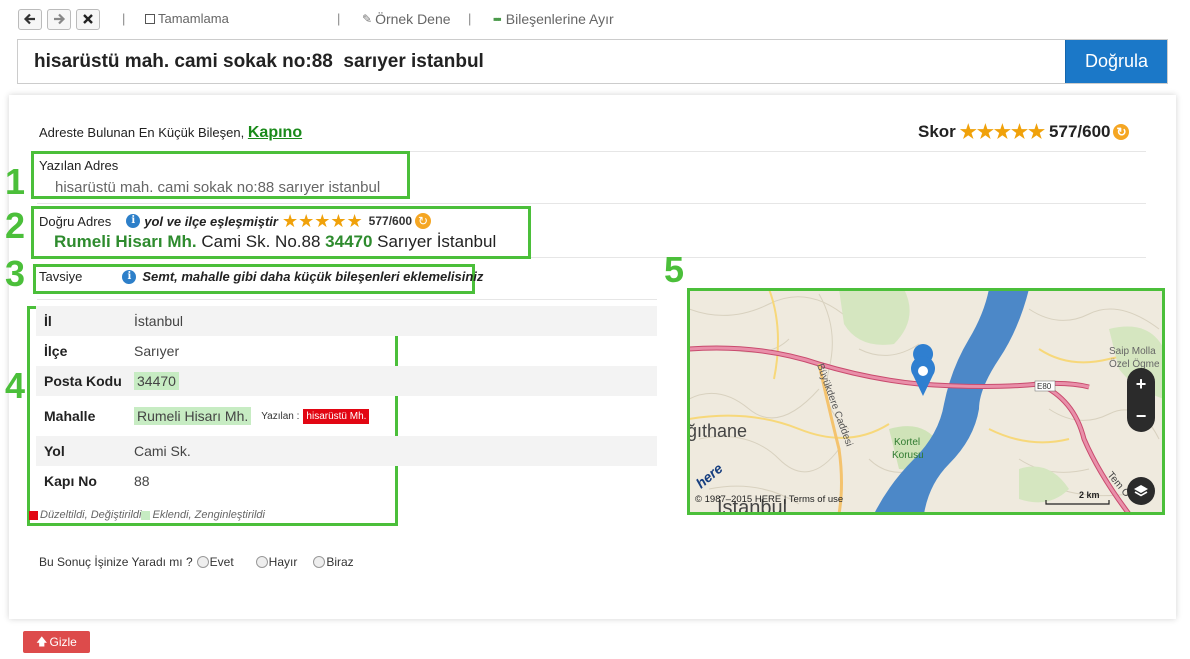 Image resolution: width=1190 pixels, height=659 pixels. I want to click on some-label: Biraz, so click(340, 562).